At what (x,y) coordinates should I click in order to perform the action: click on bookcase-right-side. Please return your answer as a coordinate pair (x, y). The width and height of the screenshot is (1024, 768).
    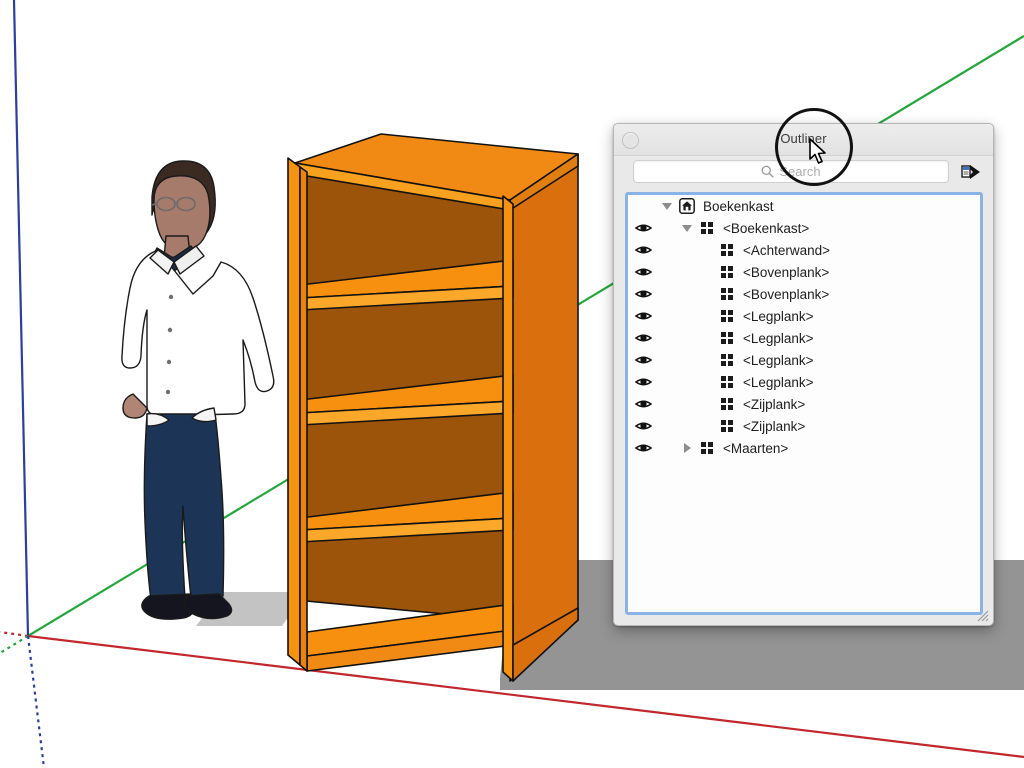
    Looking at the image, I should click on (544, 417).